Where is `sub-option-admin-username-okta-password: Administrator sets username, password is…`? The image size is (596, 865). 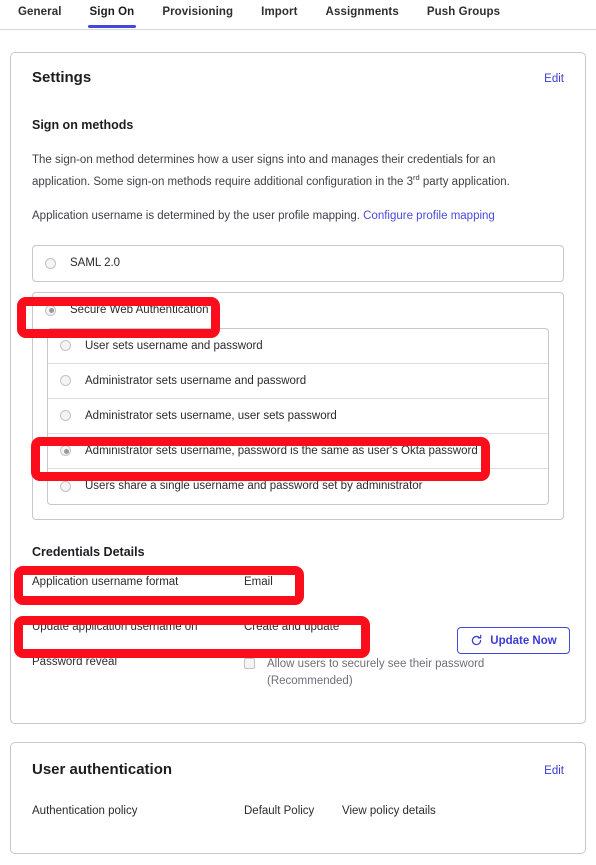 sub-option-admin-username-okta-password: Administrator sets username, password is… is located at coordinates (298, 451).